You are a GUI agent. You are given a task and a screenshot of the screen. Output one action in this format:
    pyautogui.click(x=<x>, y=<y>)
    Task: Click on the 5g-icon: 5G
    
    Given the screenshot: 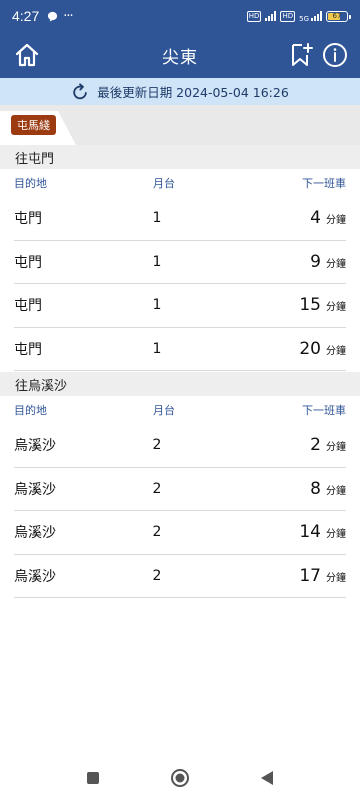 What is the action you would take?
    pyautogui.click(x=304, y=18)
    